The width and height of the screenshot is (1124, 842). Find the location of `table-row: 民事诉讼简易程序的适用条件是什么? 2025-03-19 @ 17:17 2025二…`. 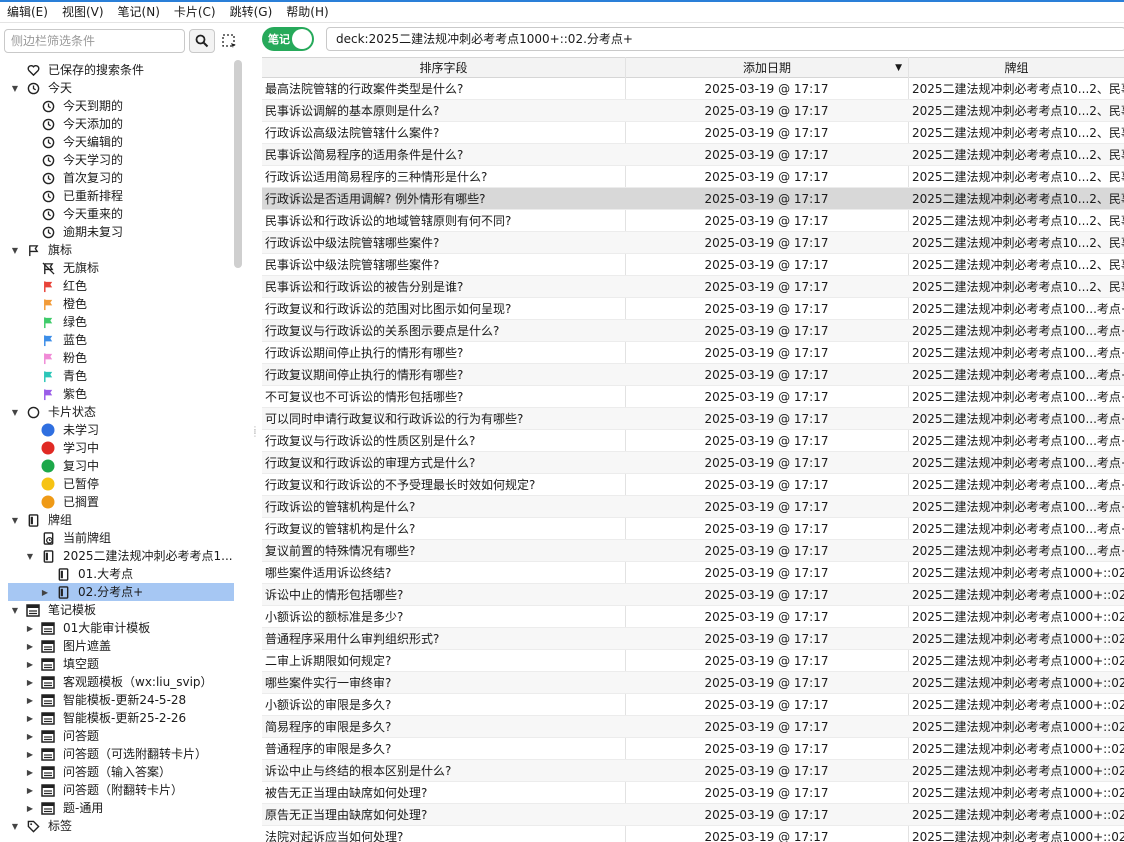

table-row: 民事诉讼简易程序的适用条件是什么? 2025-03-19 @ 17:17 2025二… is located at coordinates (693, 155).